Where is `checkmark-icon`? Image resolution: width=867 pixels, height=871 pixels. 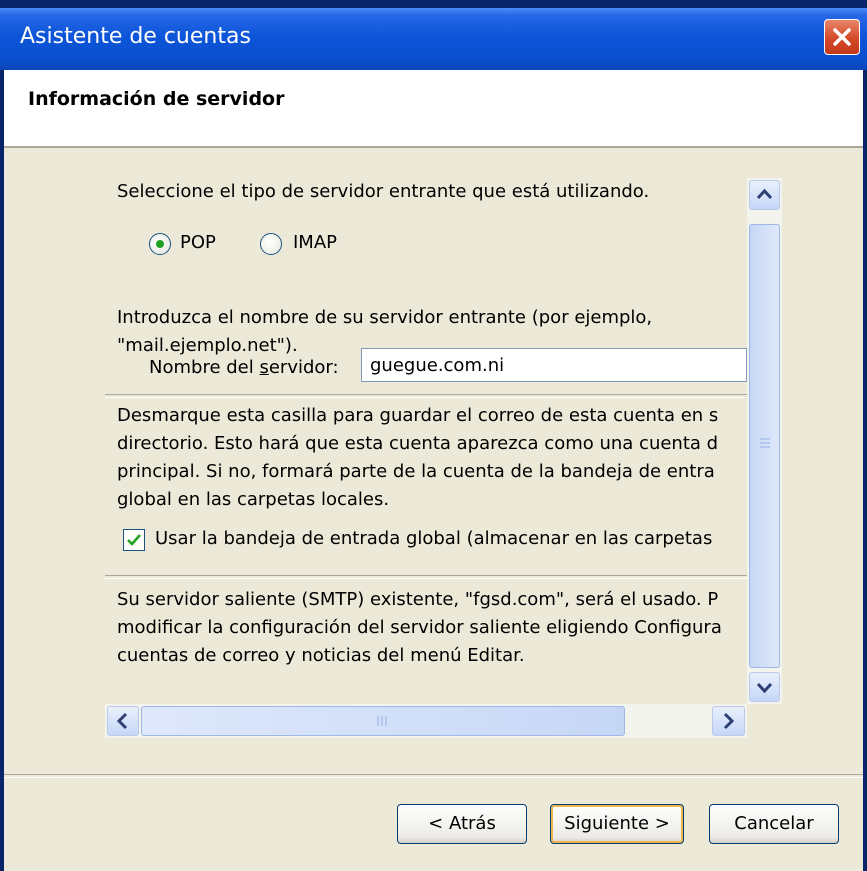 checkmark-icon is located at coordinates (134, 540).